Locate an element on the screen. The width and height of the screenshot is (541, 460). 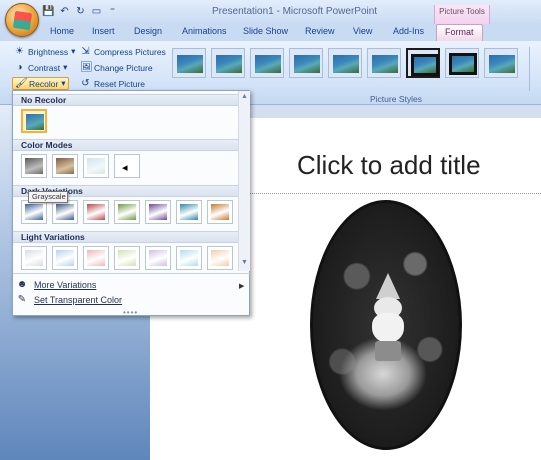
tab-add-ins: Add-Ins is located at coordinates (408, 31).